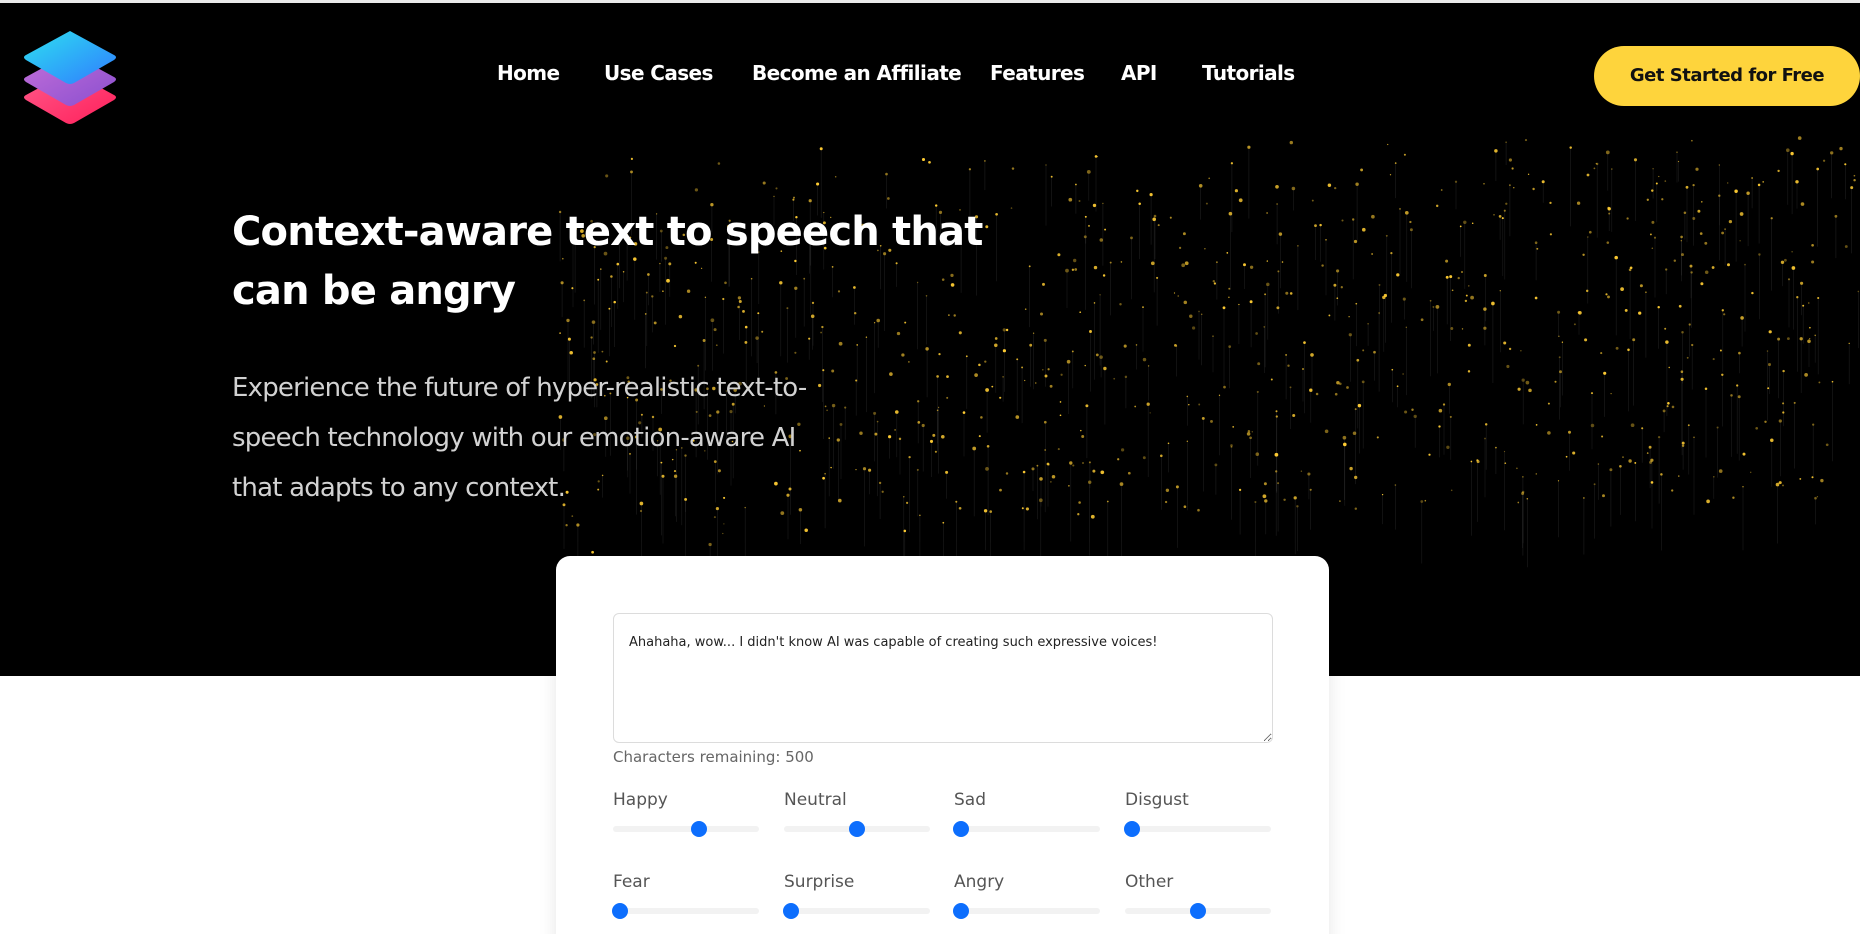 The image size is (1860, 934). I want to click on emotion-slider-disgust: Disgust, so click(1197, 820).